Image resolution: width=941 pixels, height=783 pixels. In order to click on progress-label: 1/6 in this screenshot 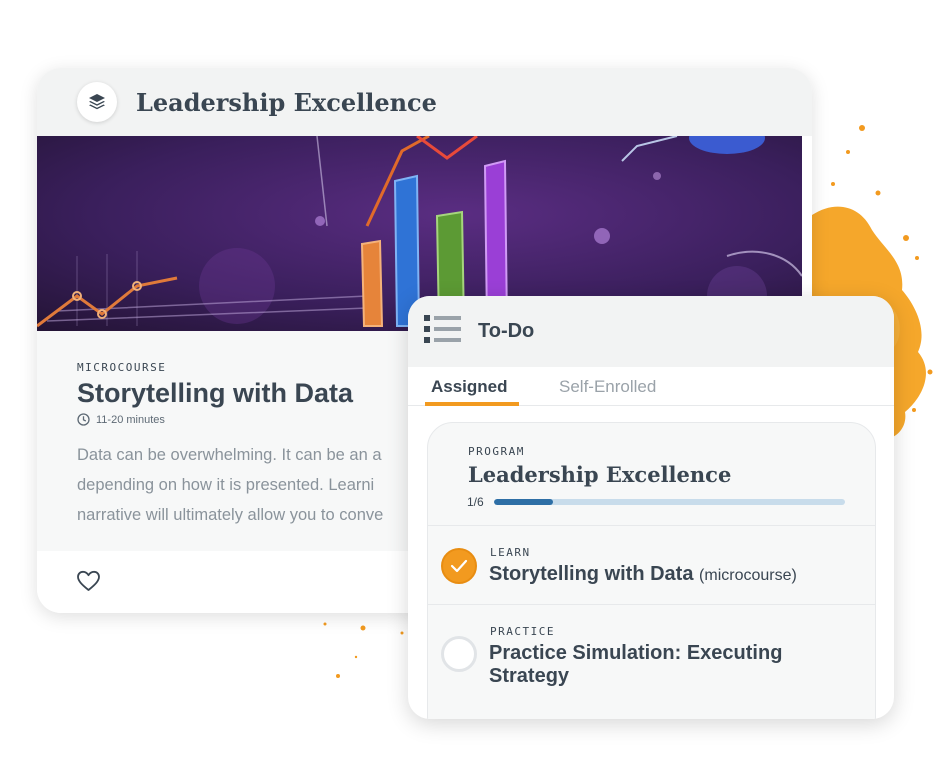, I will do `click(475, 502)`.